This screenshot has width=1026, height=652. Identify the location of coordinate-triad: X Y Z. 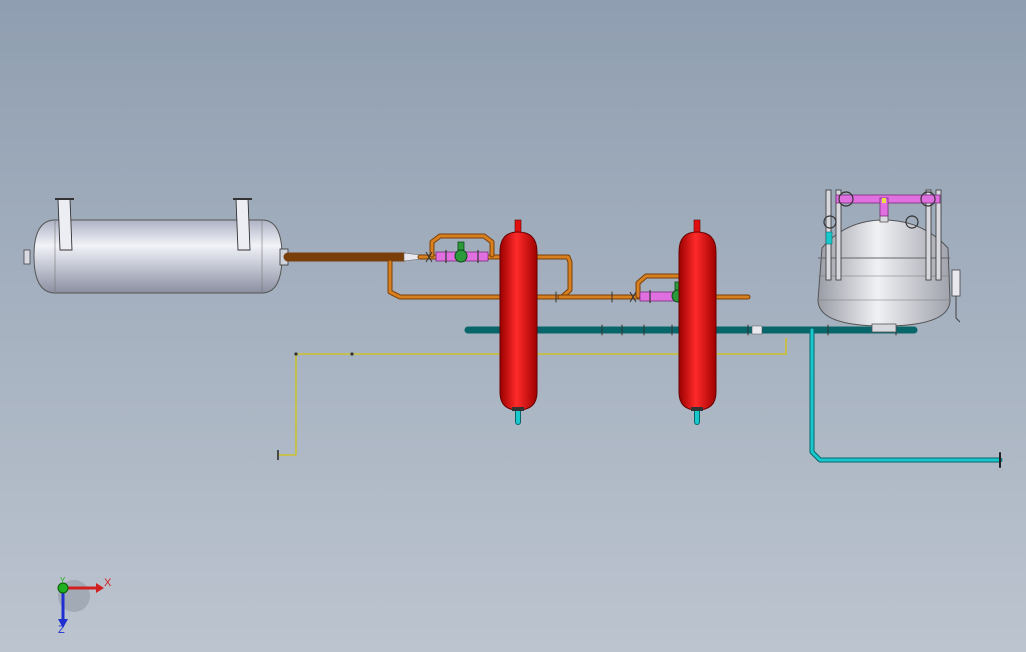
(84, 606).